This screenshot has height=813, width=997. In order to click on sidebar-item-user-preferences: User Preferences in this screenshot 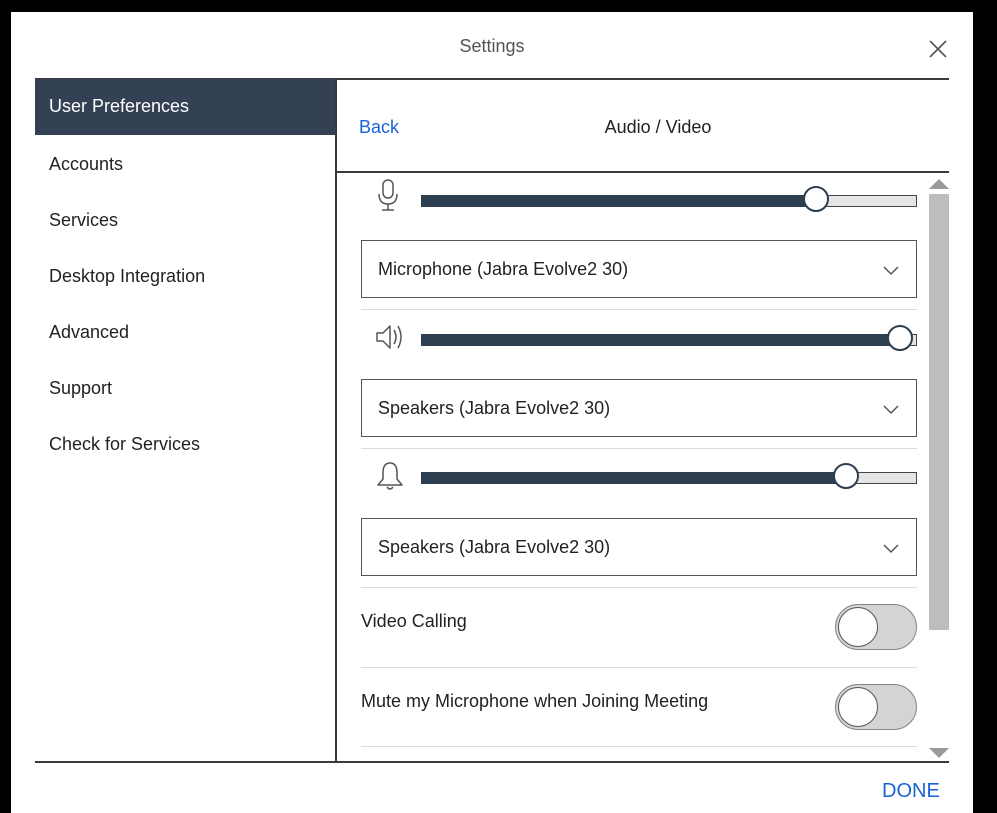, I will do `click(185, 107)`.